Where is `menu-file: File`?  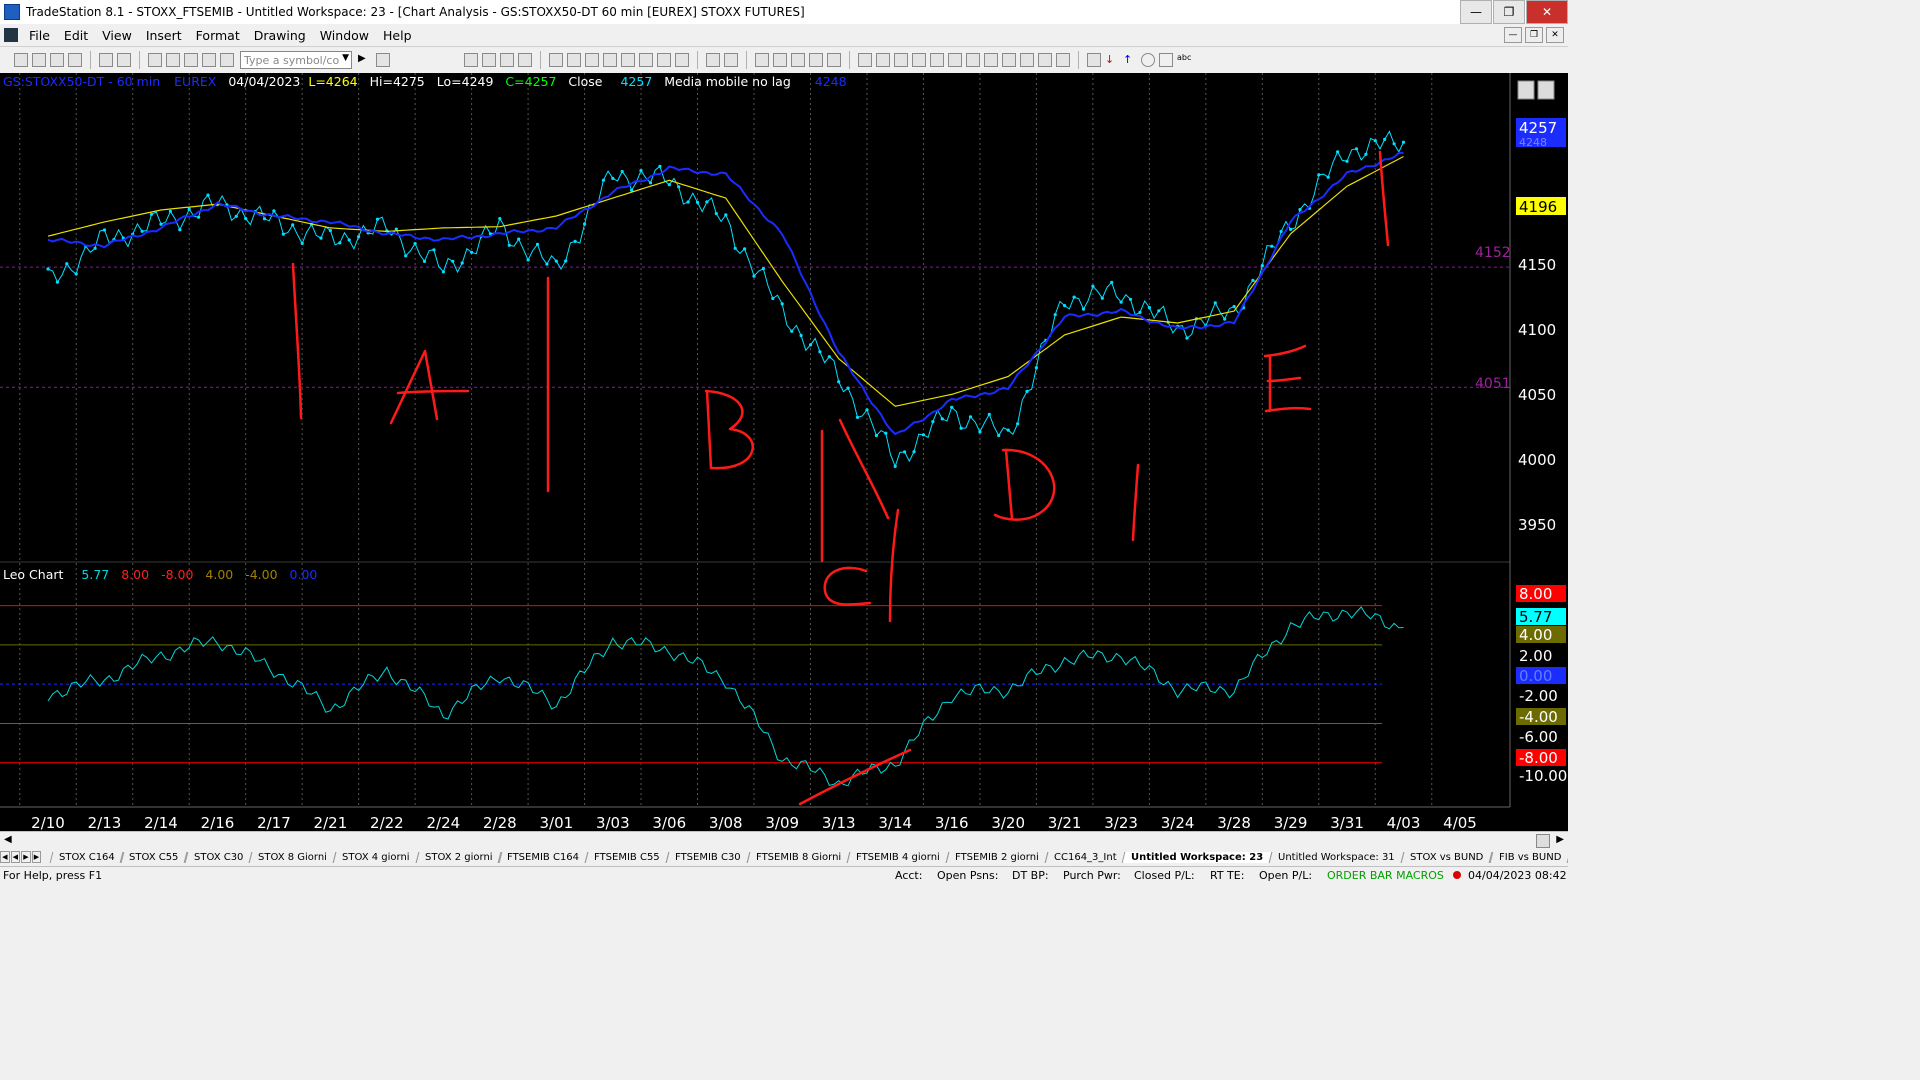
menu-file: File is located at coordinates (39, 35).